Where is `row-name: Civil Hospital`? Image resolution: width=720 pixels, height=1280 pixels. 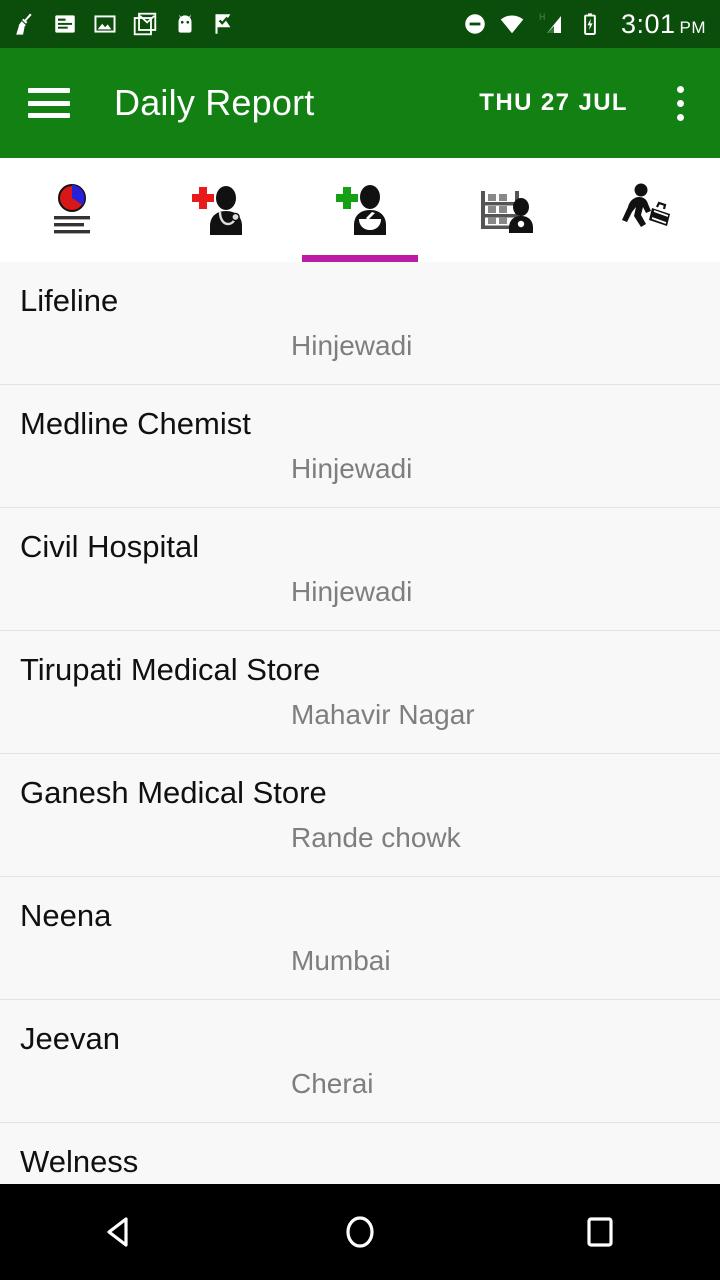 row-name: Civil Hospital is located at coordinates (110, 546).